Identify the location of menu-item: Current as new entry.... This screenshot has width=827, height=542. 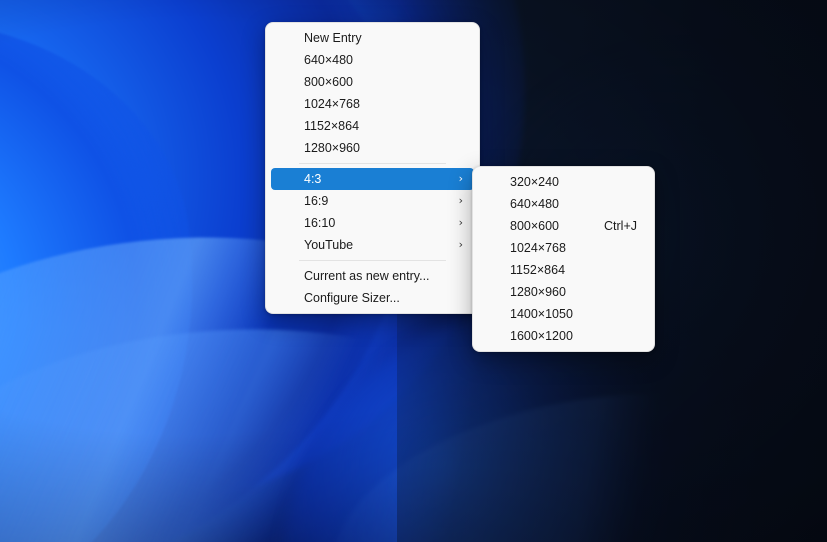
(372, 276).